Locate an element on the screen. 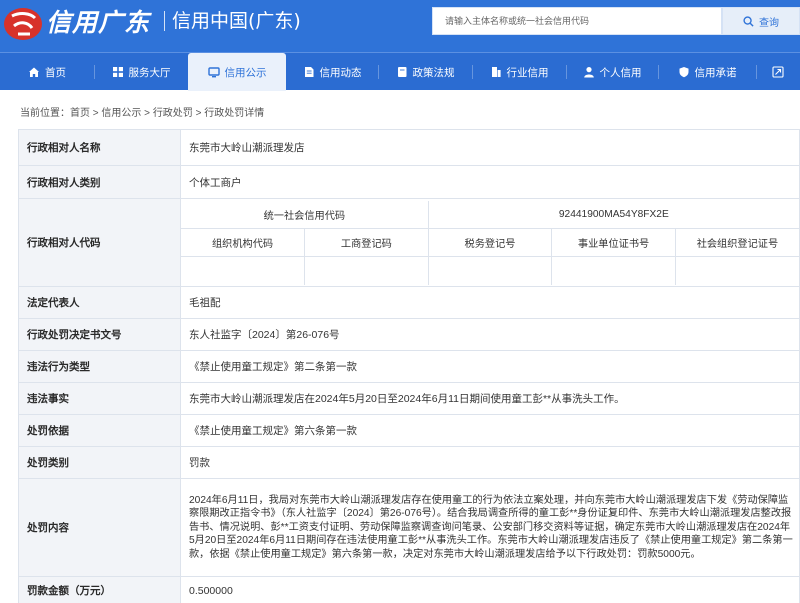  breadcrumb-prefix: 当前位置： is located at coordinates (45, 113).